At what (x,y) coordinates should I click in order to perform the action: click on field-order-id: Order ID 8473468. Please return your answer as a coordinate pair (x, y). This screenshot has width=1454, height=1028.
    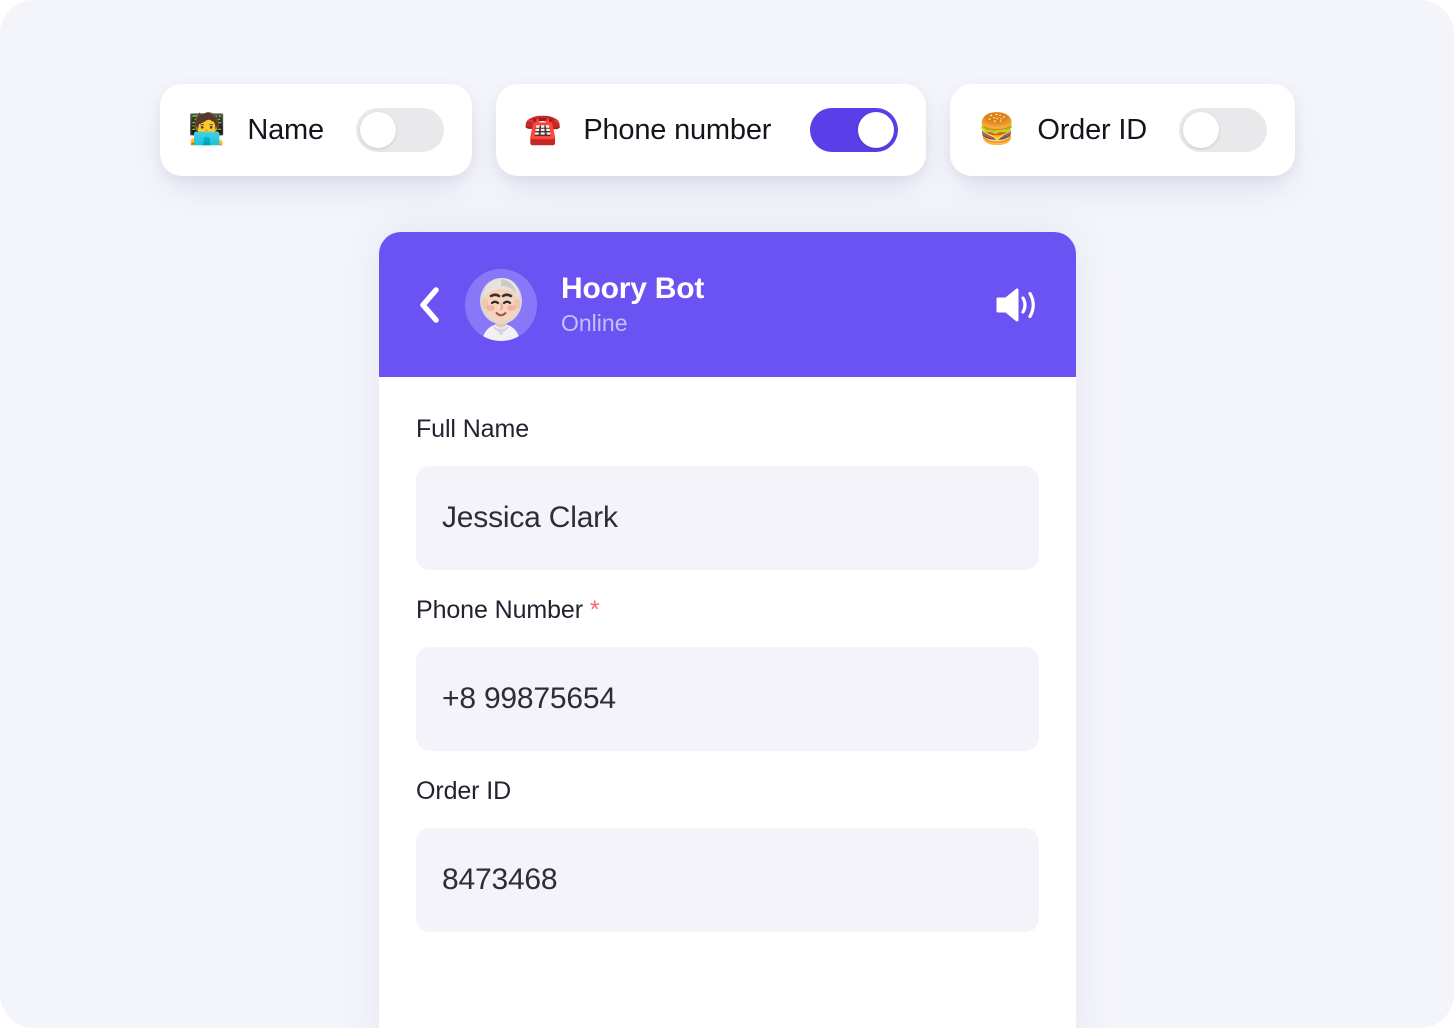
    Looking at the image, I should click on (727, 854).